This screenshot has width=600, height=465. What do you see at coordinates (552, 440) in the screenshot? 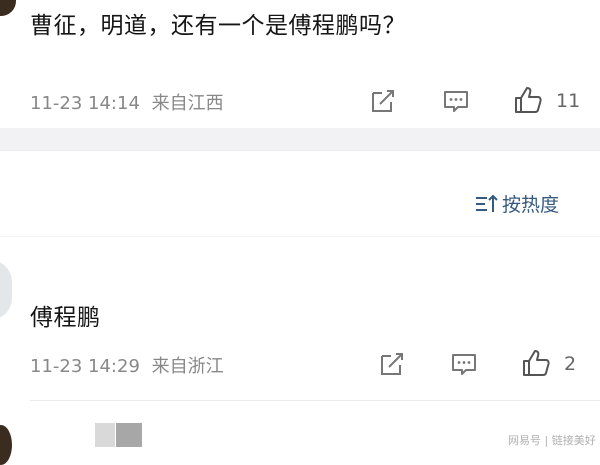
I see `watermark: 网易号 | 链接美好` at bounding box center [552, 440].